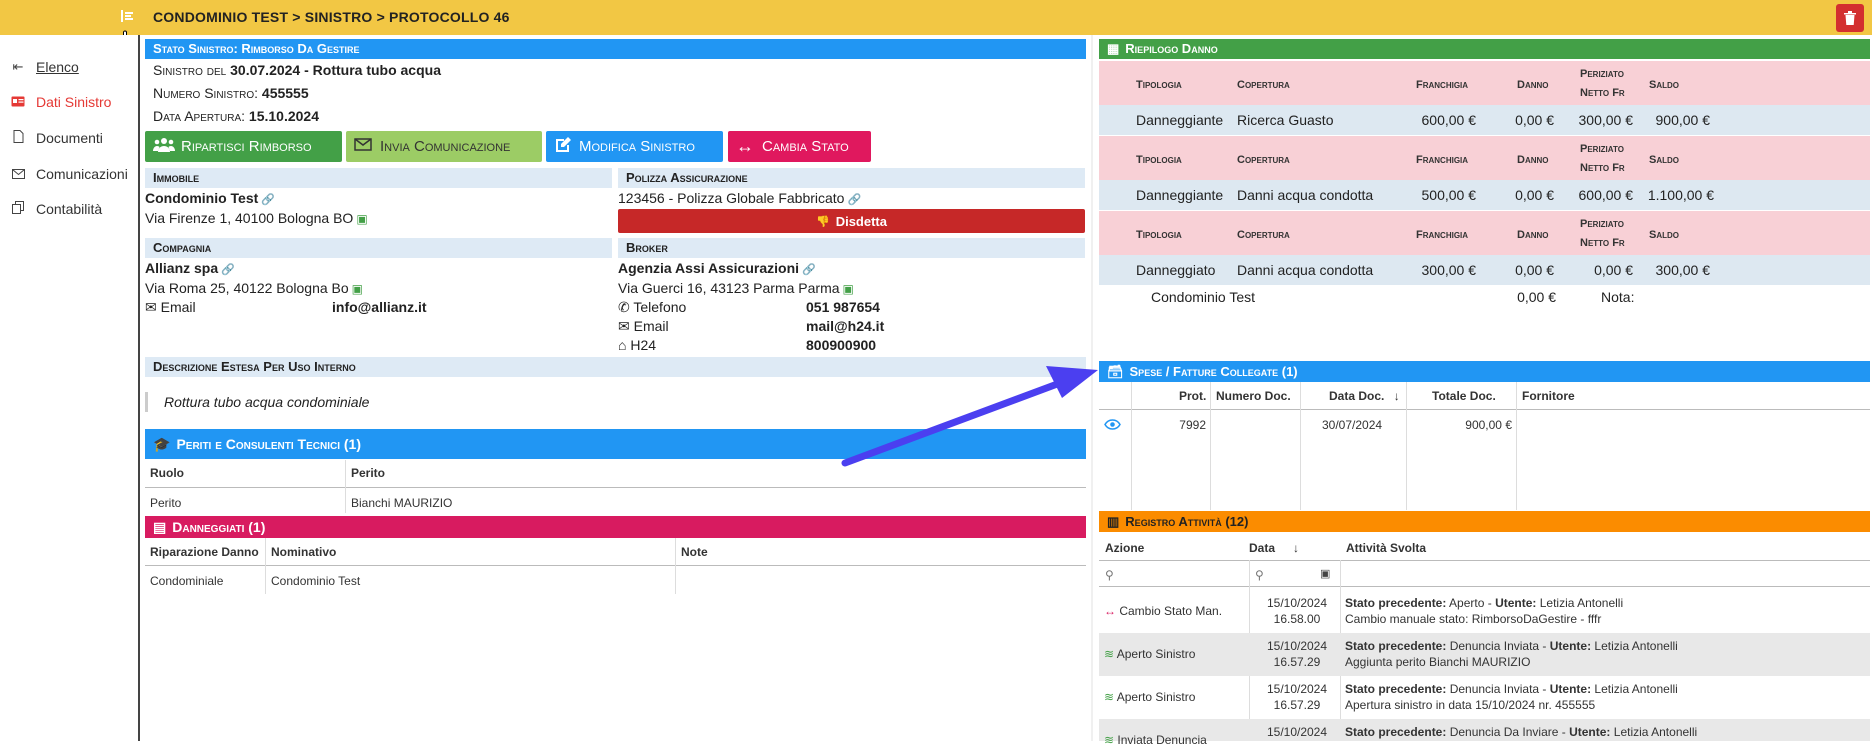 This screenshot has width=1872, height=748. What do you see at coordinates (694, 552) in the screenshot?
I see `danneggiati-col-note: Note` at bounding box center [694, 552].